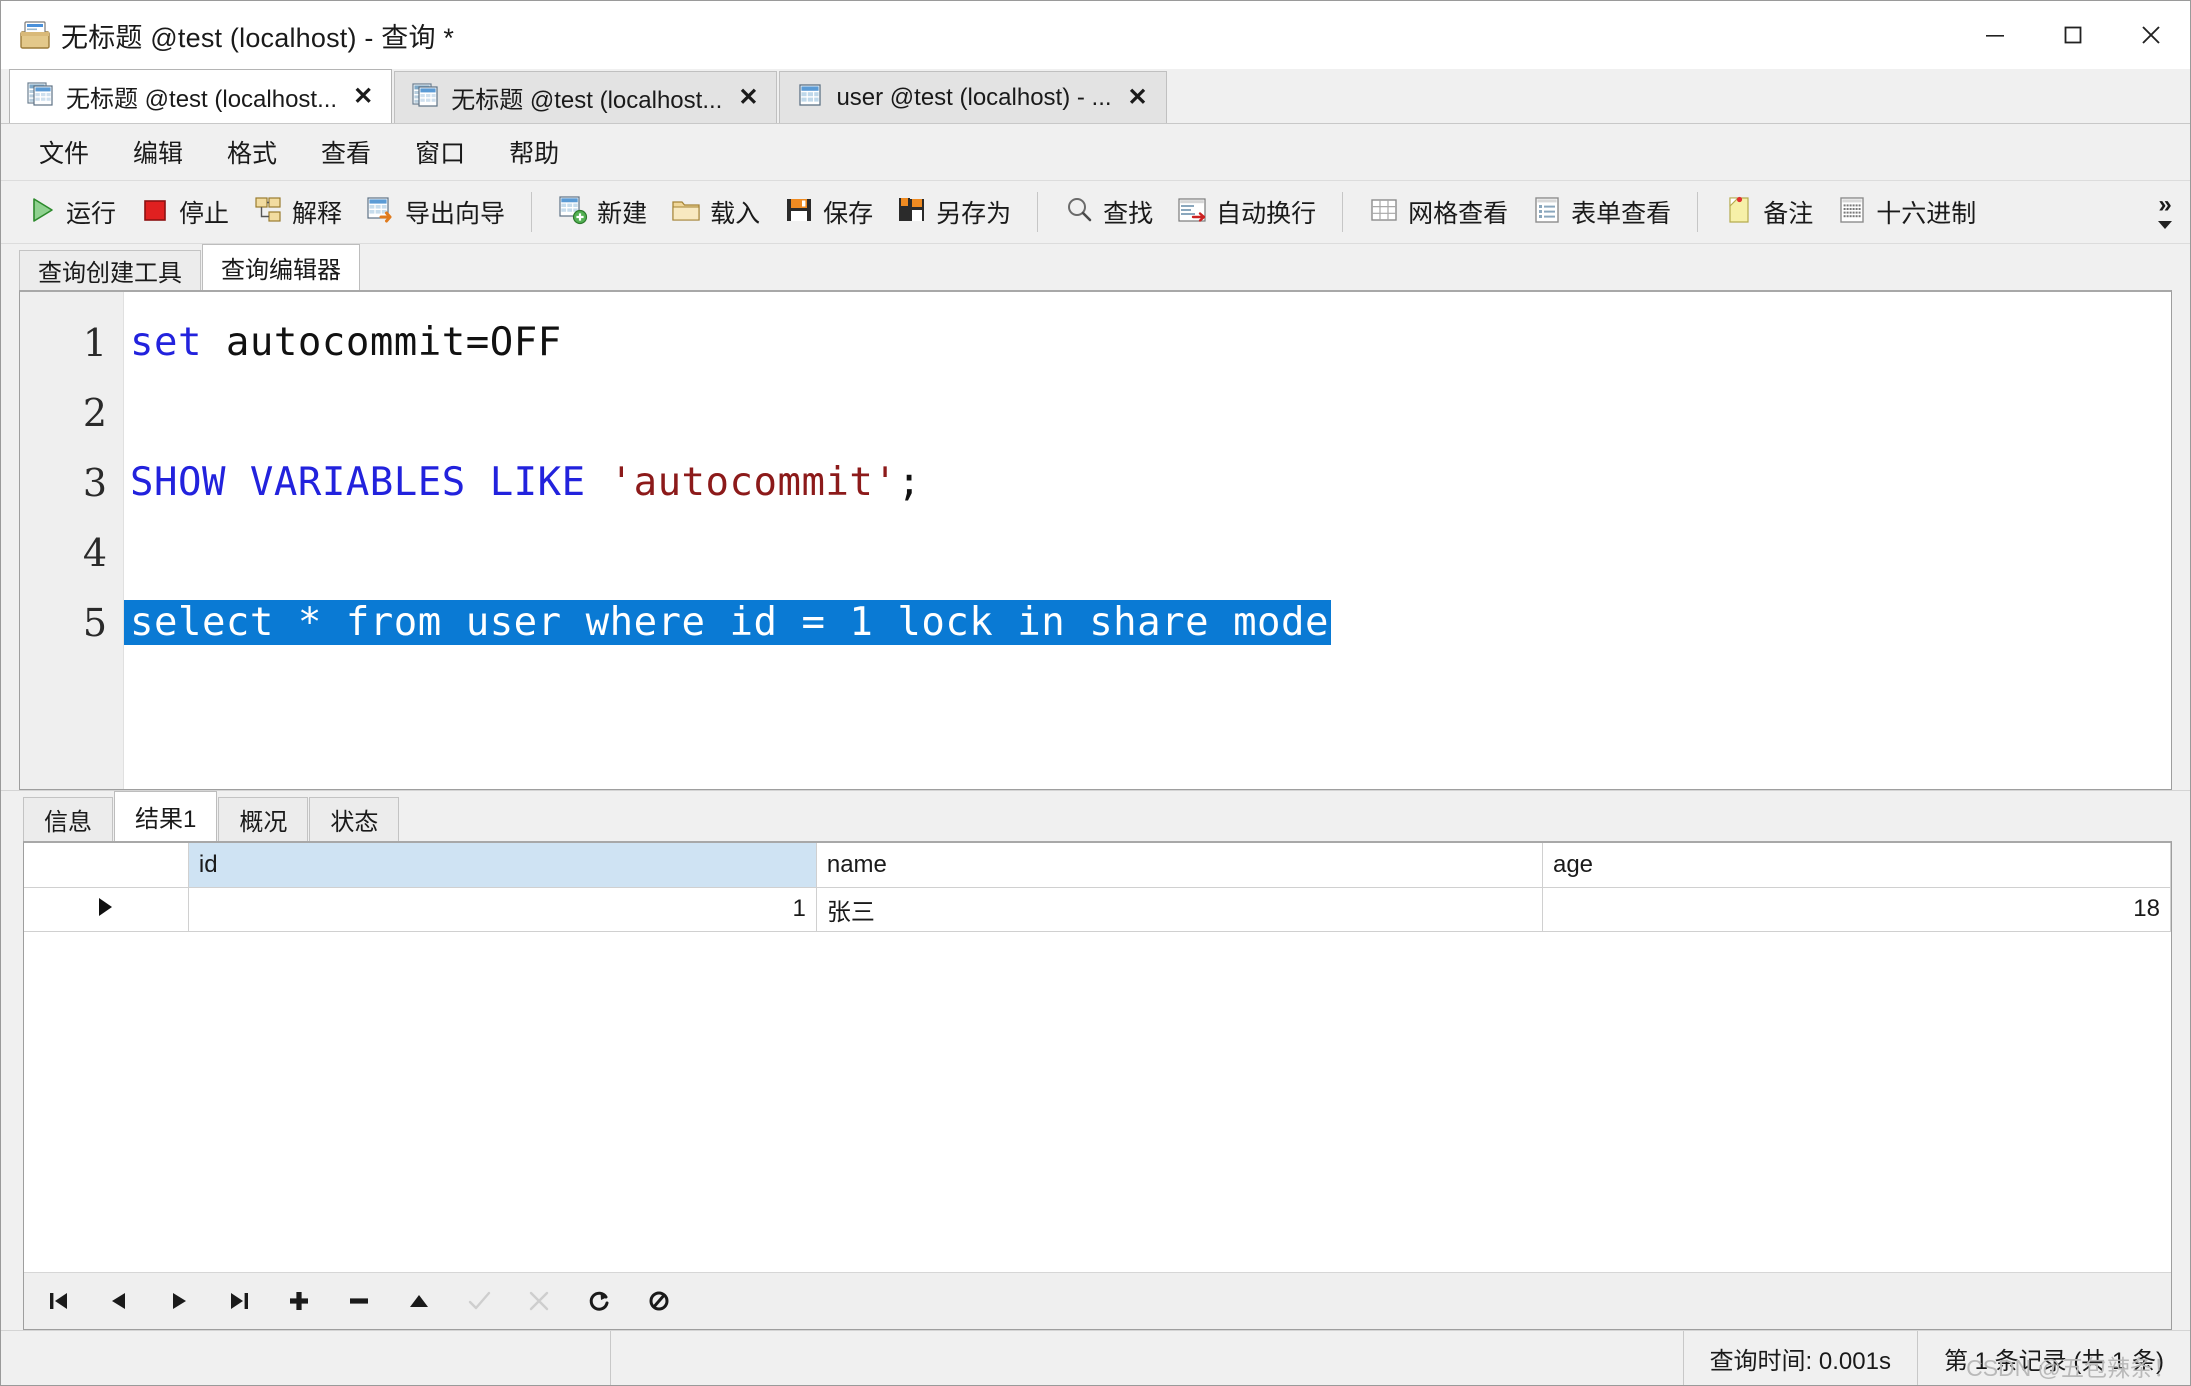 Image resolution: width=2191 pixels, height=1386 pixels. What do you see at coordinates (381, 342) in the screenshot?
I see `sql-plain-token: autocommit=OFF` at bounding box center [381, 342].